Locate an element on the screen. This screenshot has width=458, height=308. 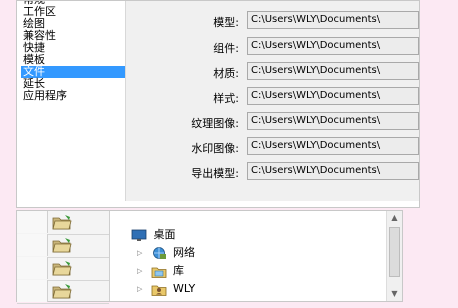
path-label: 材质: is located at coordinates (226, 73).